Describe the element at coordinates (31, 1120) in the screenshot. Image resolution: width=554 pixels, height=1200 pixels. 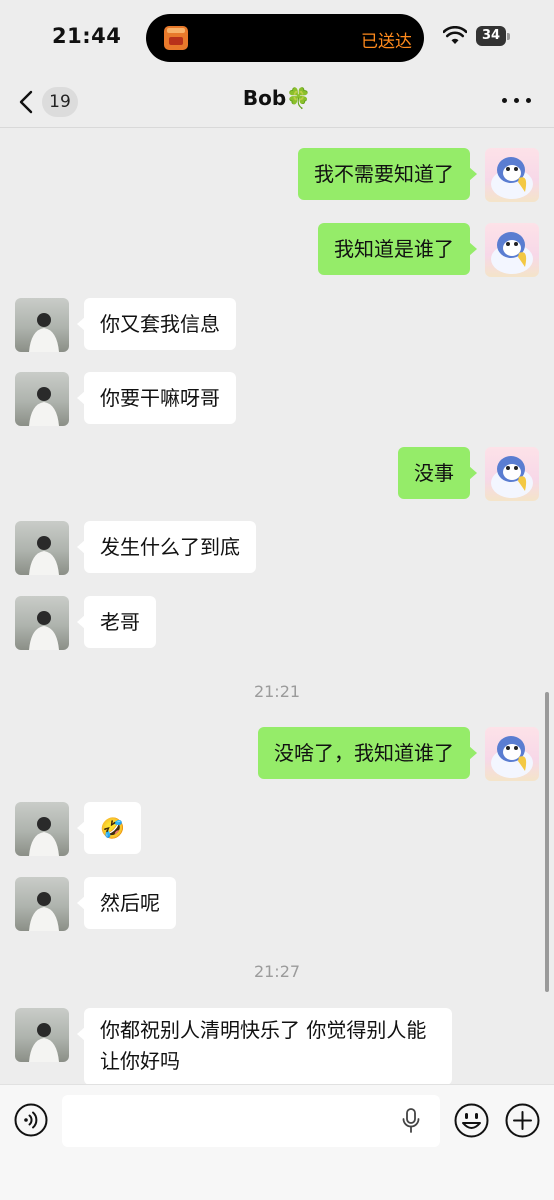
I see `voice-input-icon` at that location.